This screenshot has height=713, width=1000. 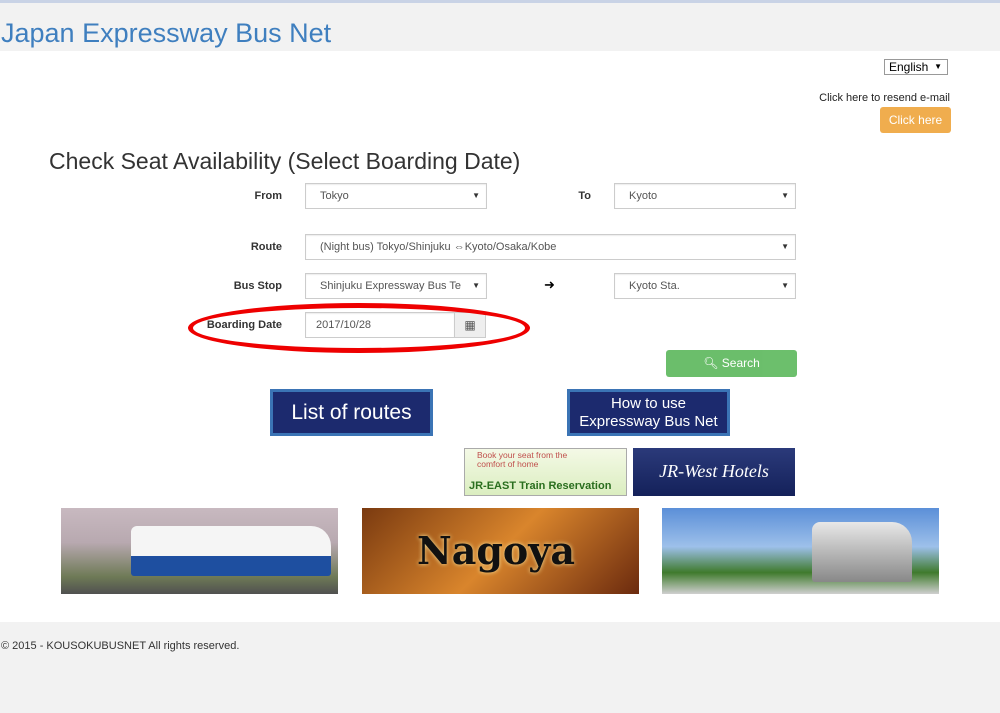 I want to click on jreast-title: JR-EAST Train Reservation, so click(x=540, y=486).